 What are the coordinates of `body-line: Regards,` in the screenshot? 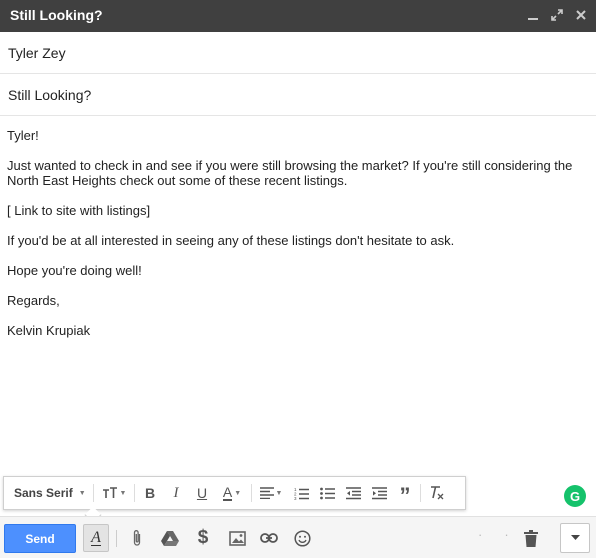 It's located at (33, 300).